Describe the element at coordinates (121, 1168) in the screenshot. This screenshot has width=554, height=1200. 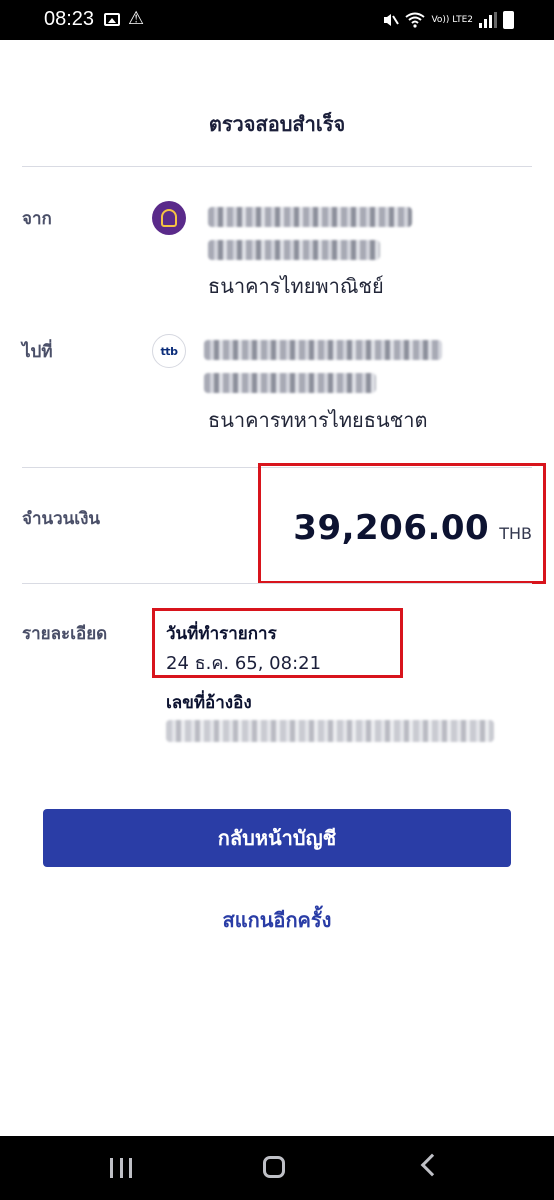
I see `recent-apps-icon` at that location.